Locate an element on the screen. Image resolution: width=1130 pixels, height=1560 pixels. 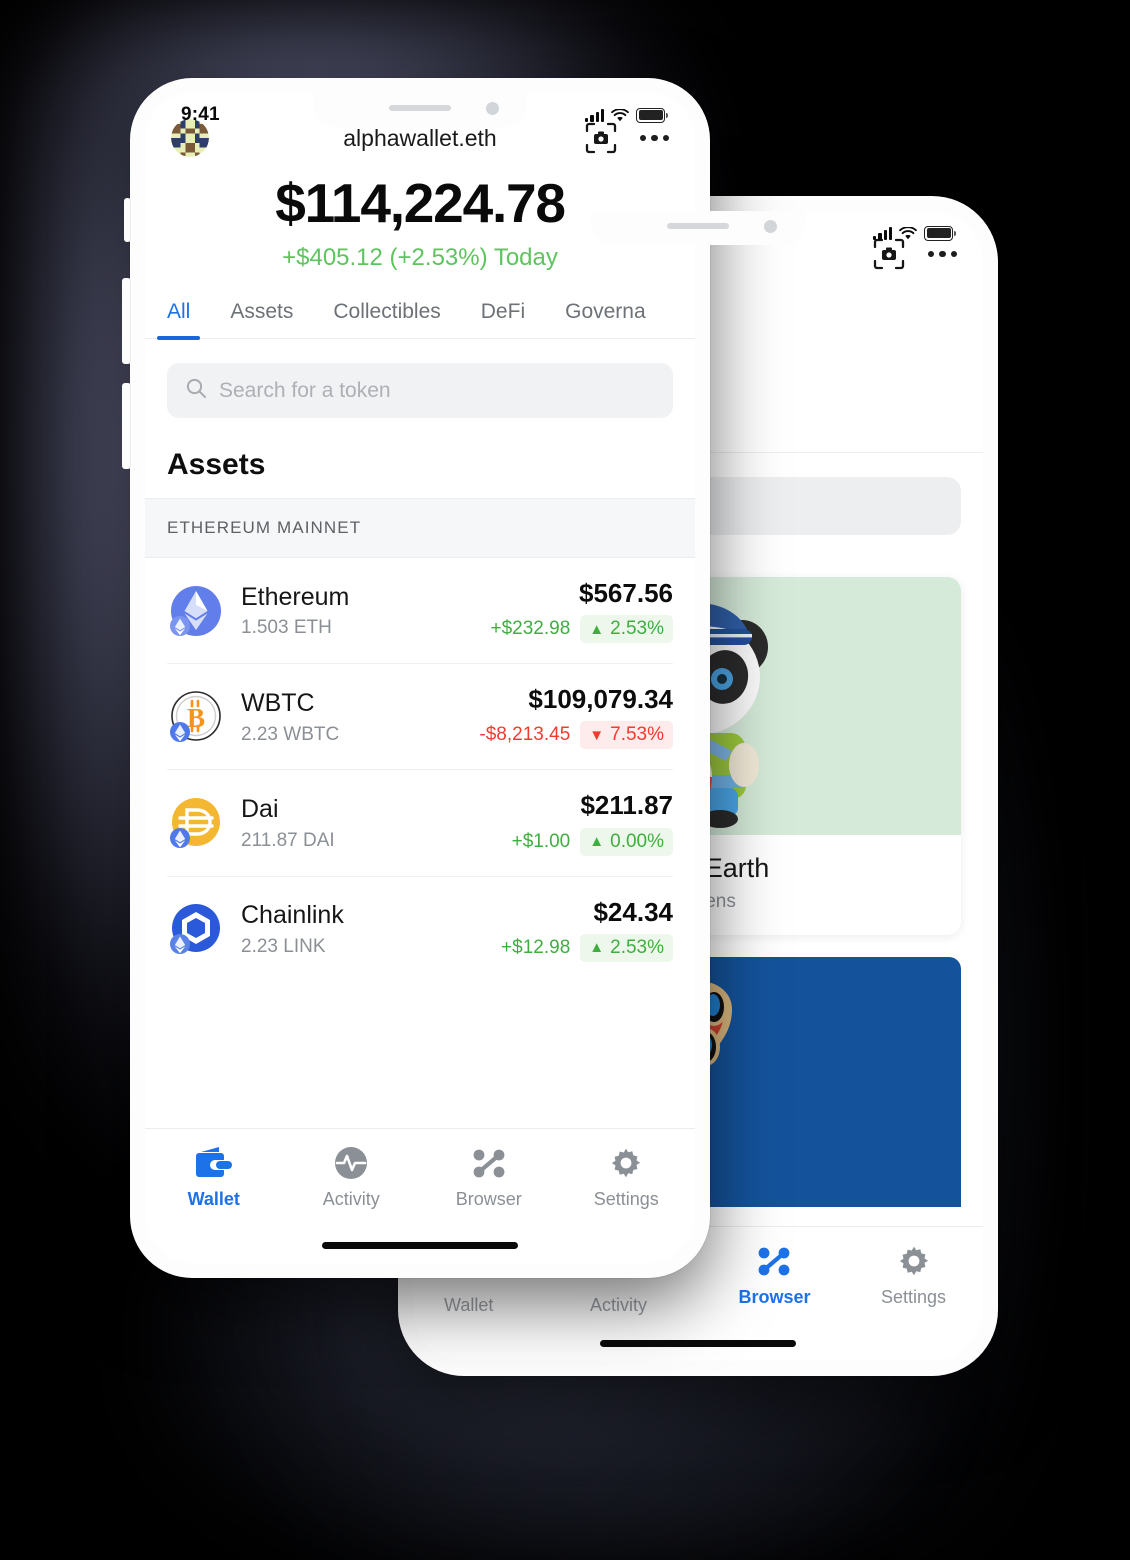
tab-collectibles: Collectibles is located at coordinates (386, 319).